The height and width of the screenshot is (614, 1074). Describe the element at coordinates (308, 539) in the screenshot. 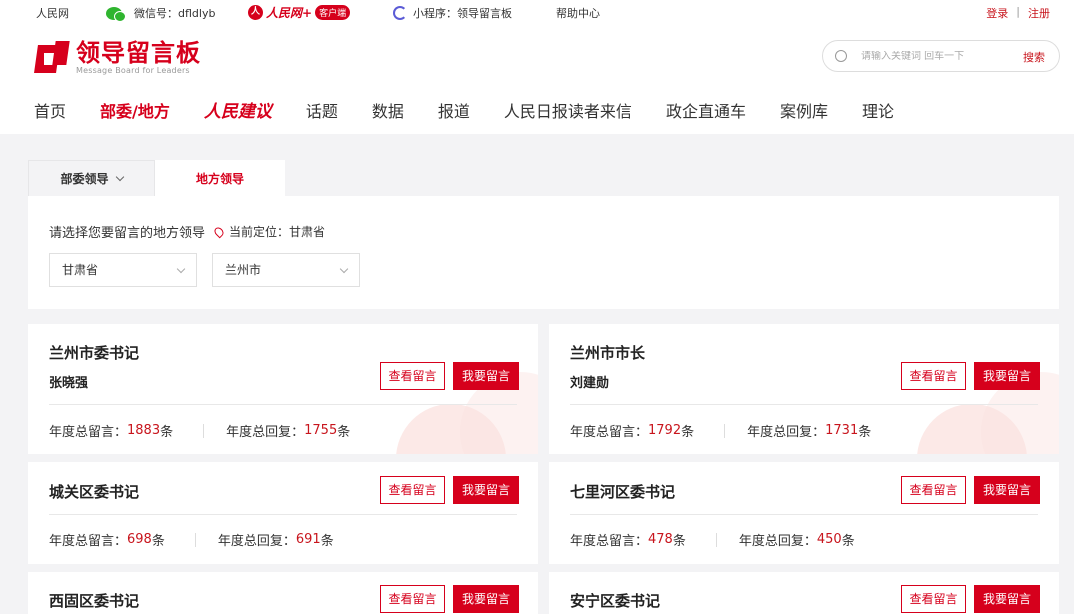

I see `reply-count: 691` at that location.